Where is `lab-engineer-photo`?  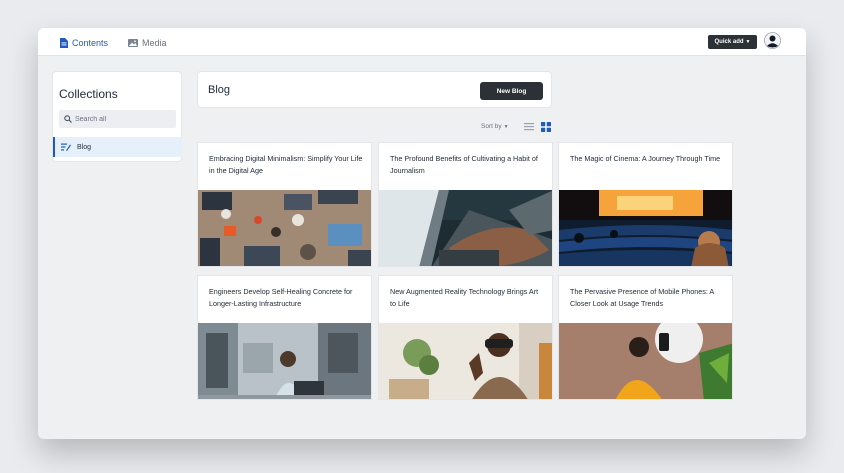 lab-engineer-photo is located at coordinates (284, 361).